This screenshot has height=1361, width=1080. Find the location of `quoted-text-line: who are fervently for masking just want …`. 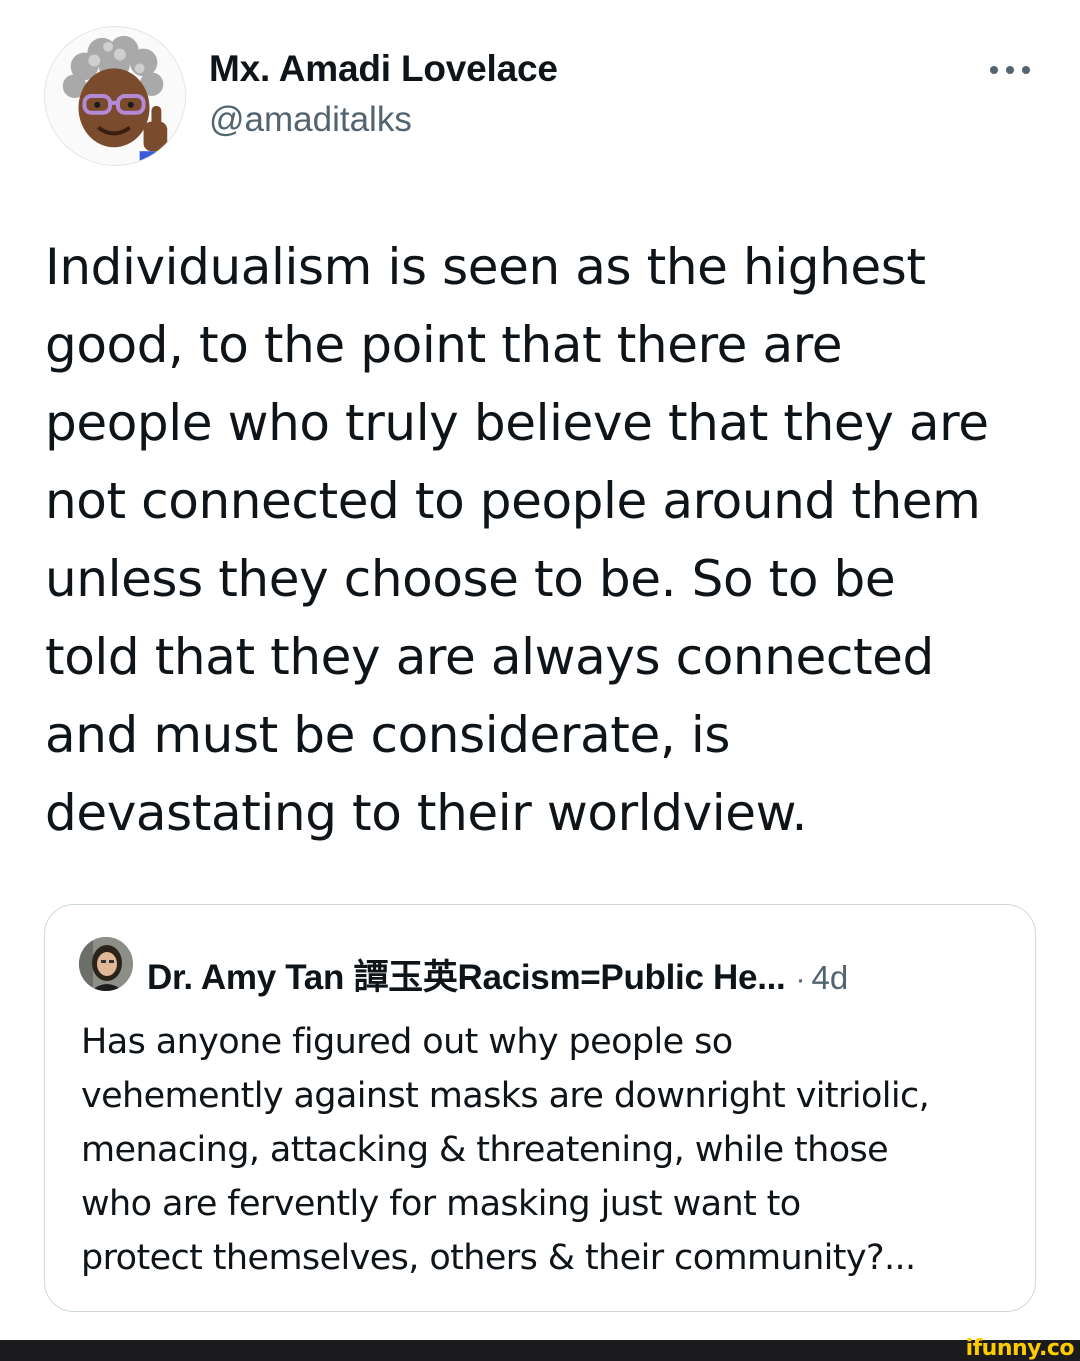

quoted-text-line: who are fervently for masking just want … is located at coordinates (441, 1204).